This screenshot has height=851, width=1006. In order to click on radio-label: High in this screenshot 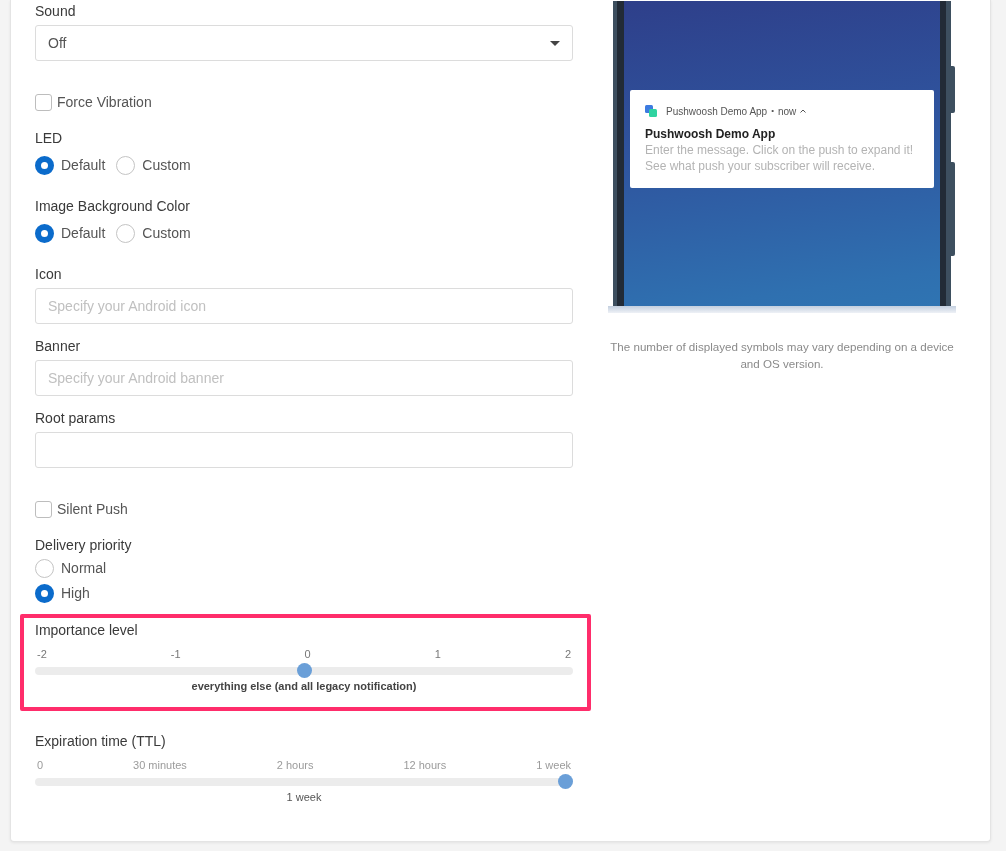, I will do `click(75, 593)`.